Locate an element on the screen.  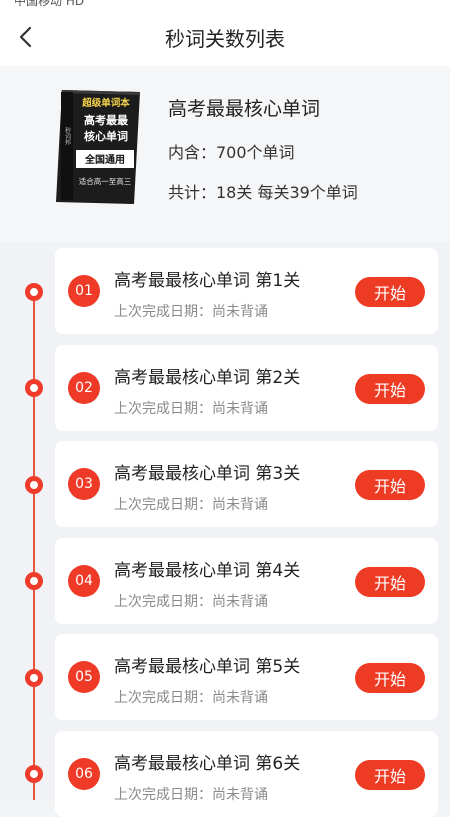
level-card-6: 06 高考最最核心单词 第6关 上次完成日期：尚未背诵 开始 is located at coordinates (246, 774).